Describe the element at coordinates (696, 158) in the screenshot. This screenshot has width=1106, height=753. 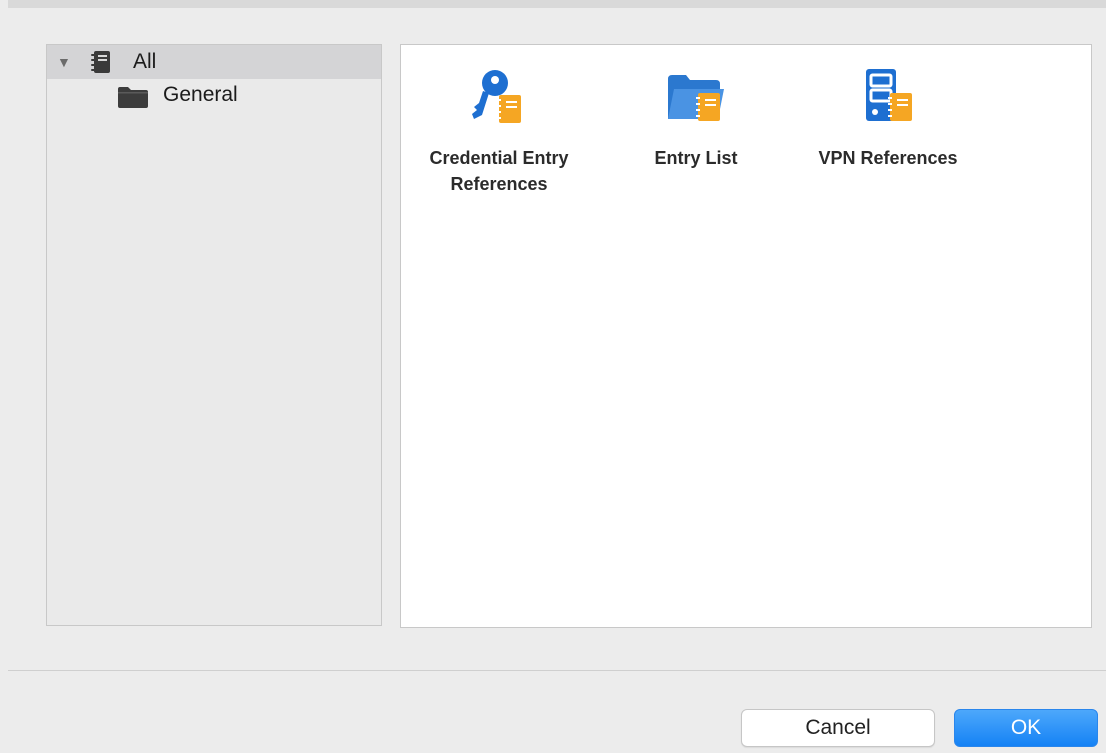
I see `item-label-line1: Entry List` at that location.